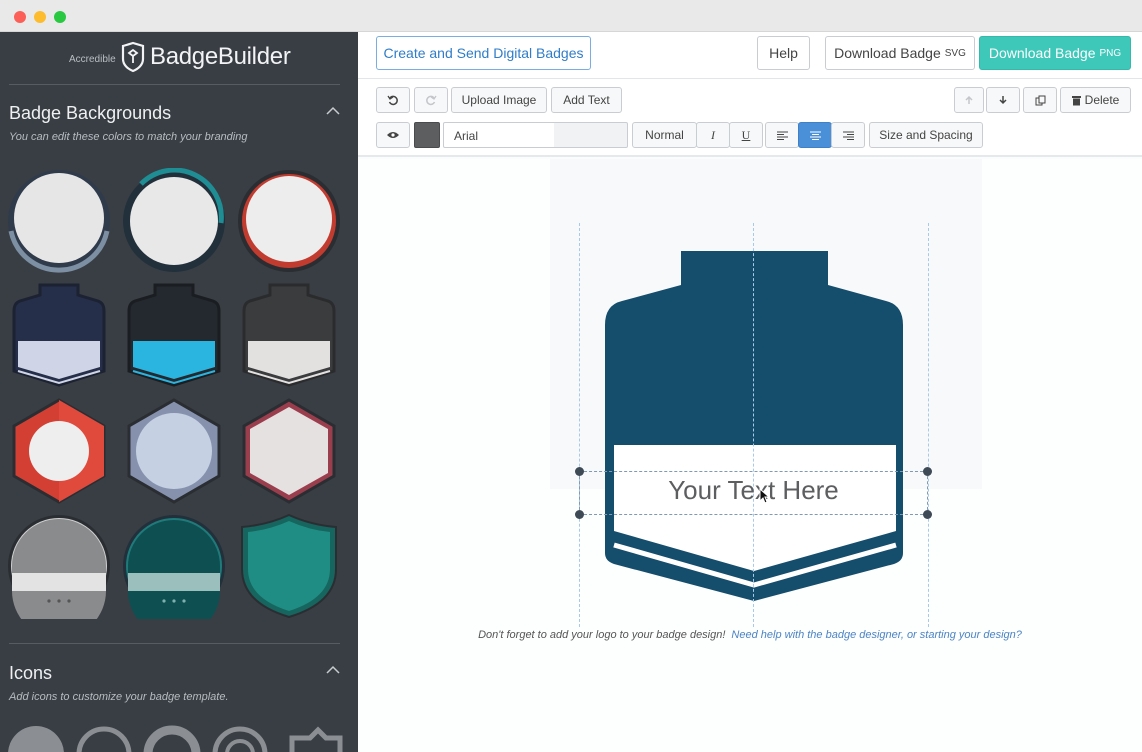  I want to click on italic-button: I, so click(713, 135).